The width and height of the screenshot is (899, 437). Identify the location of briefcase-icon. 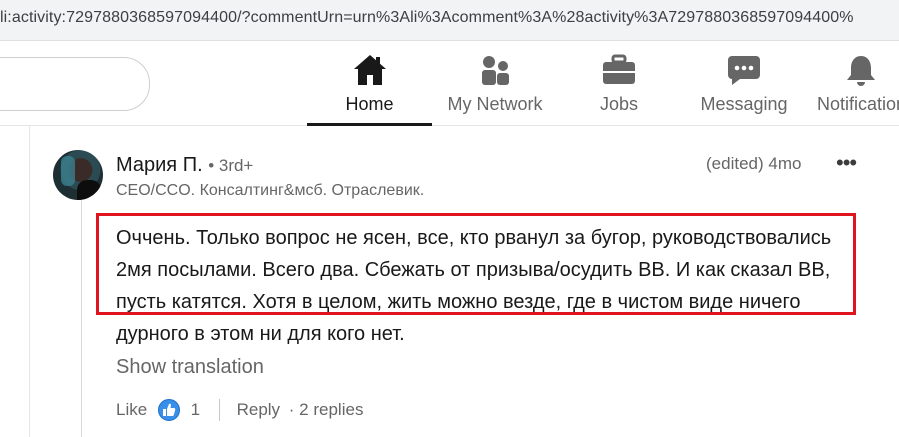
(619, 72).